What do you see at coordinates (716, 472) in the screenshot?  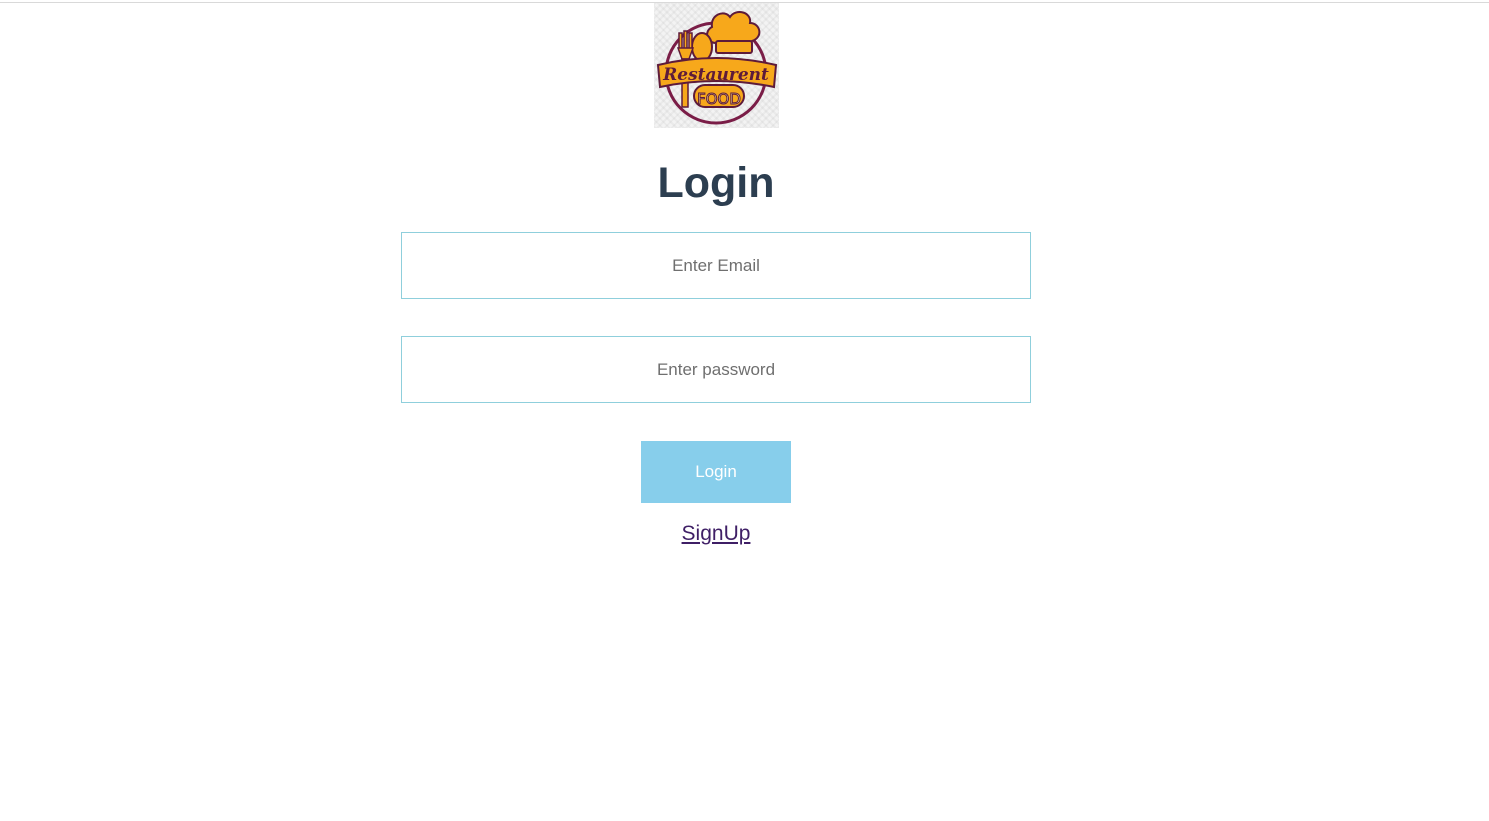 I see `login-button: Login` at bounding box center [716, 472].